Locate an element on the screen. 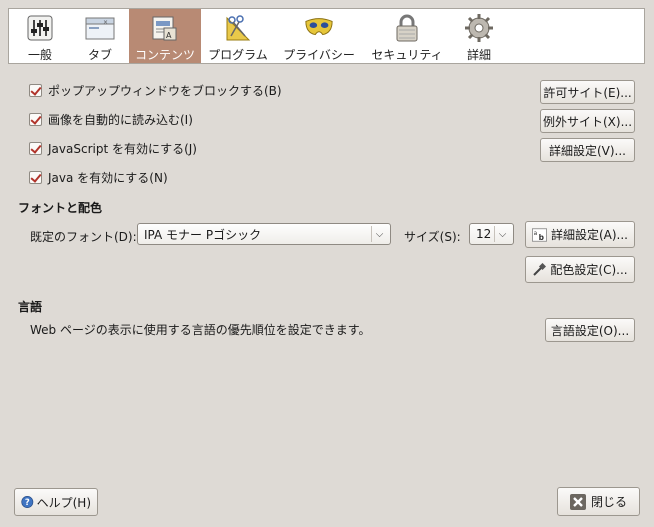  javascript-option: JavaScript を有効にする(J) is located at coordinates (113, 148).